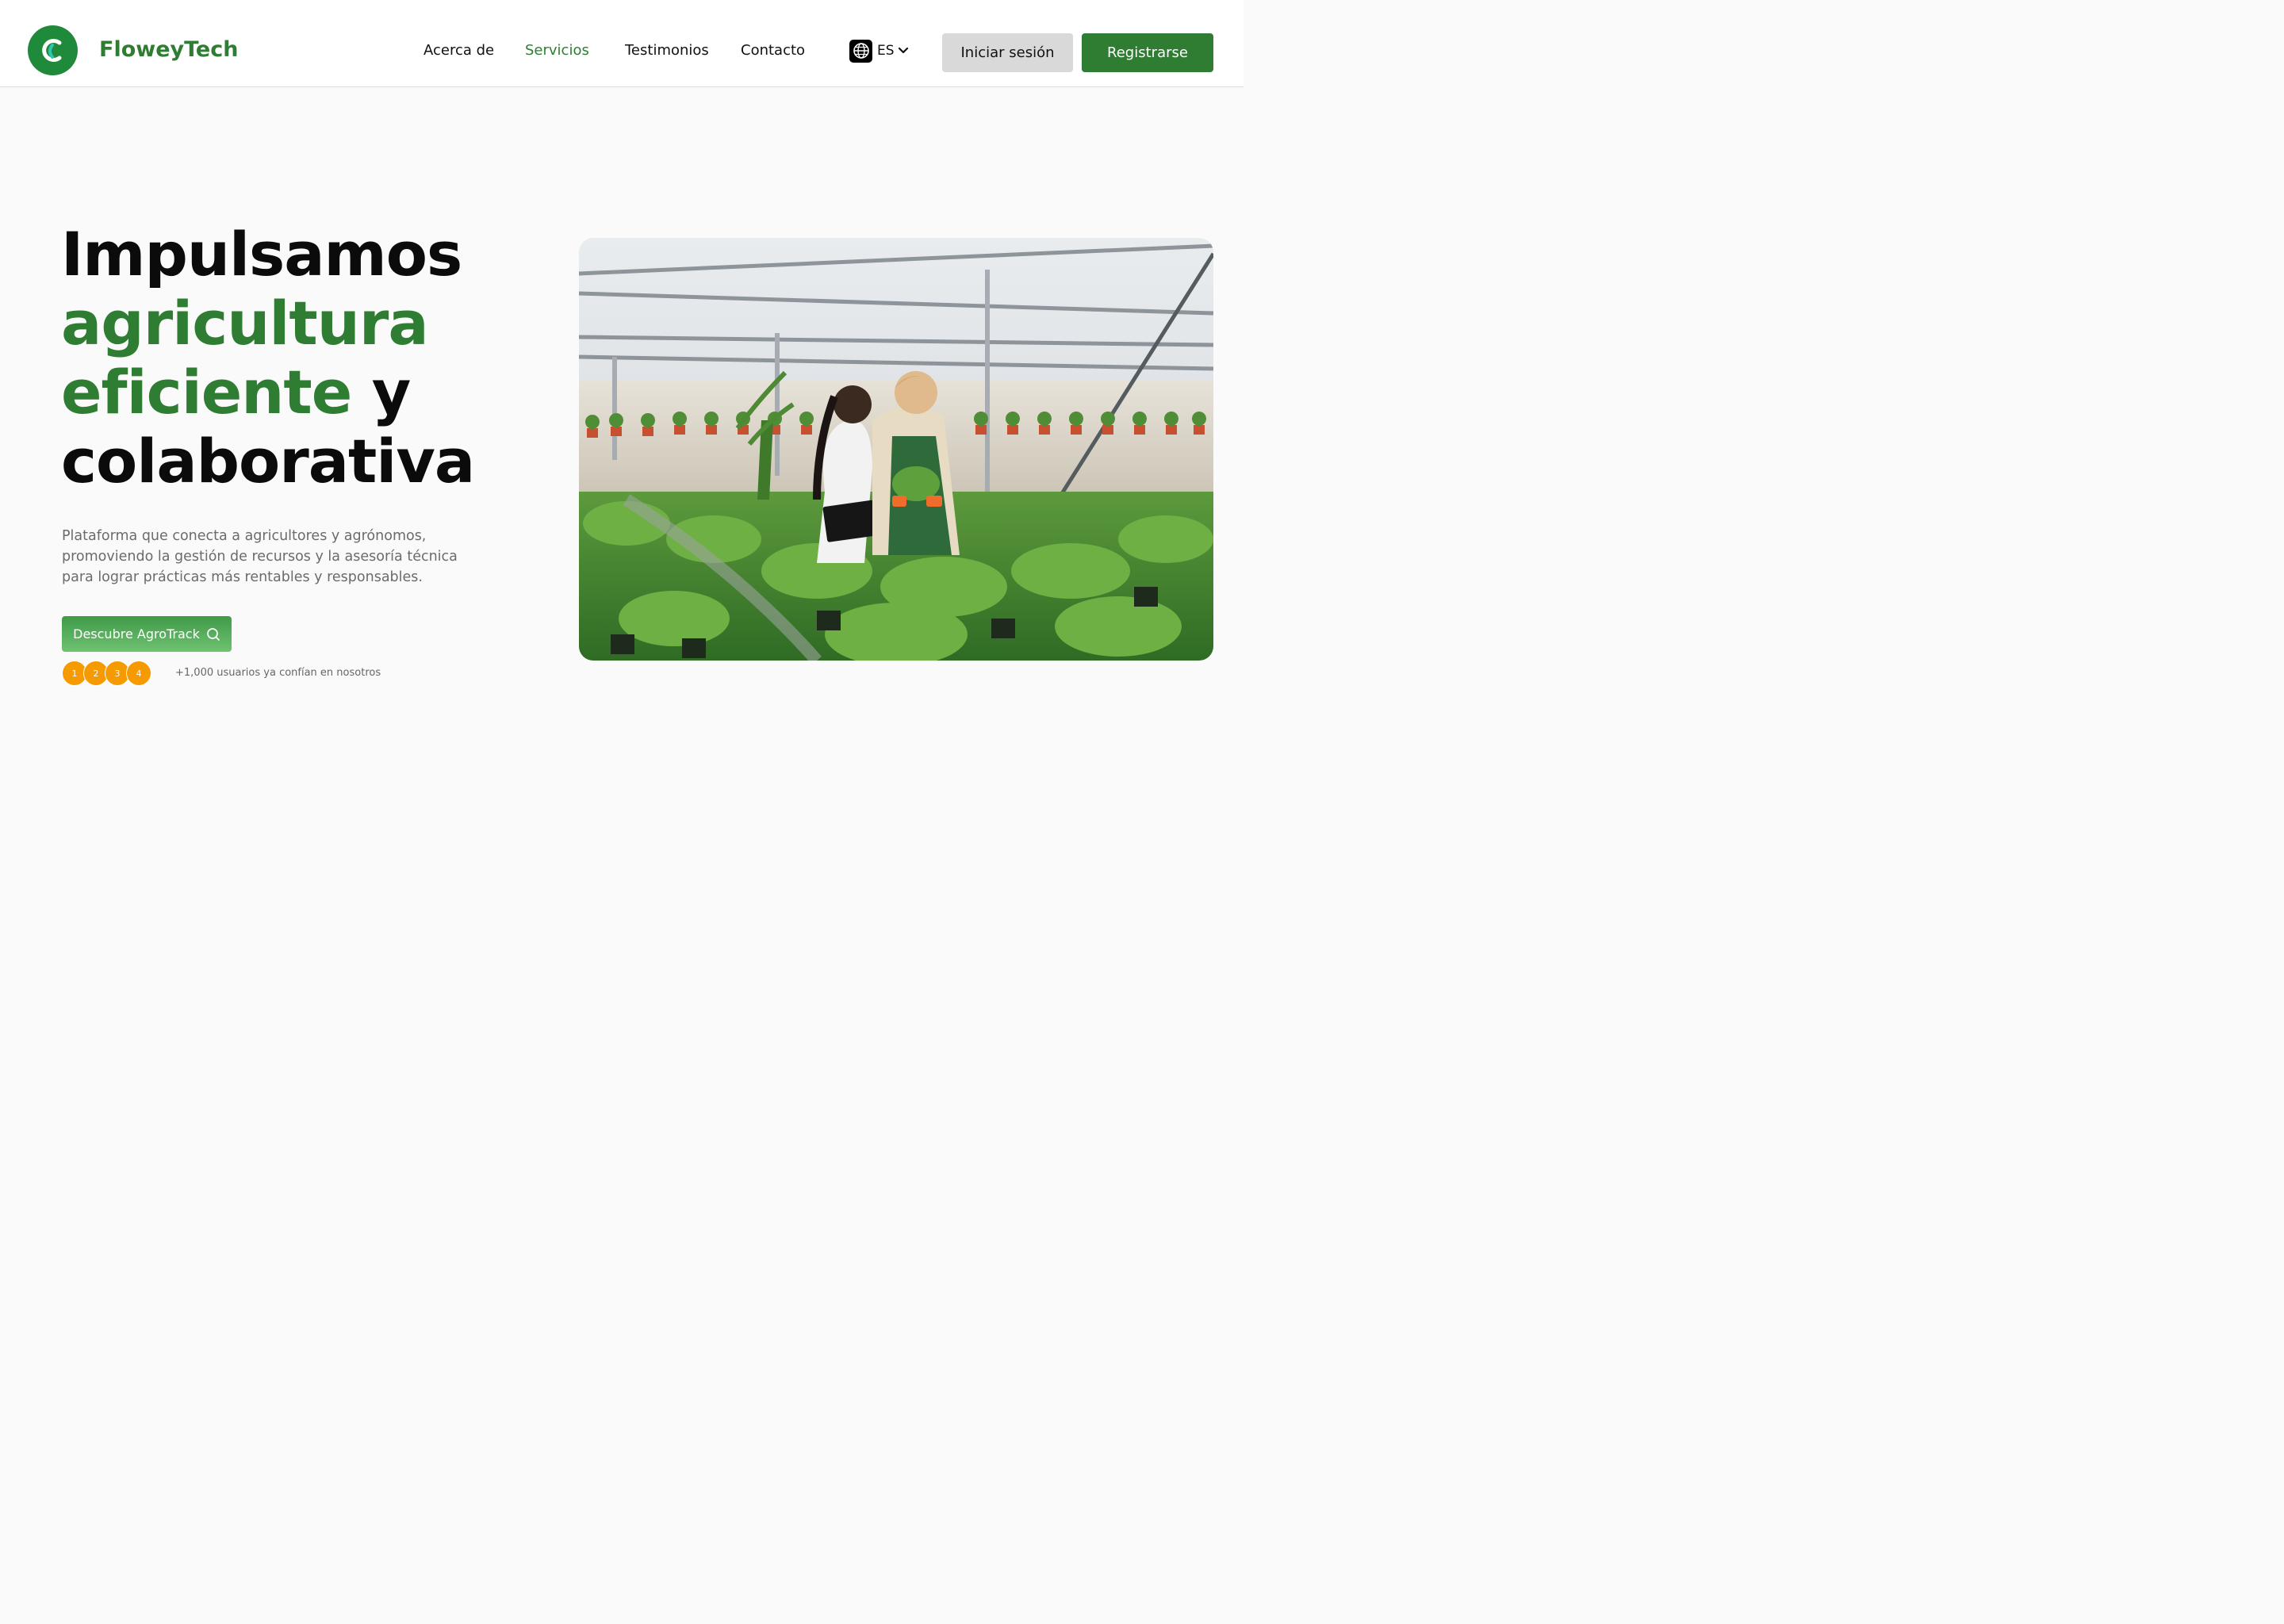  Describe the element at coordinates (773, 50) in the screenshot. I see `nav-link-contacto: Contacto` at that location.